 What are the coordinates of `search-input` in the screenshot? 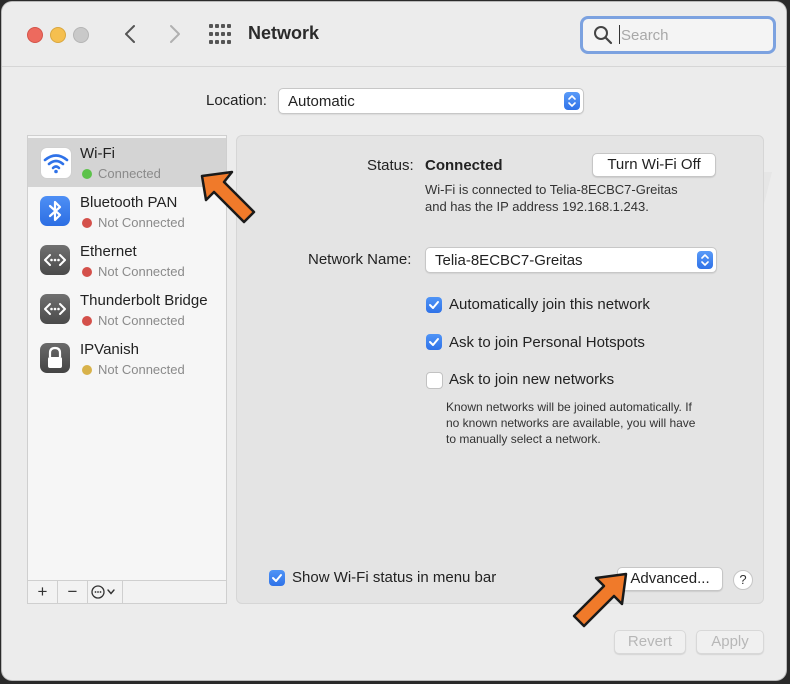 It's located at (693, 35).